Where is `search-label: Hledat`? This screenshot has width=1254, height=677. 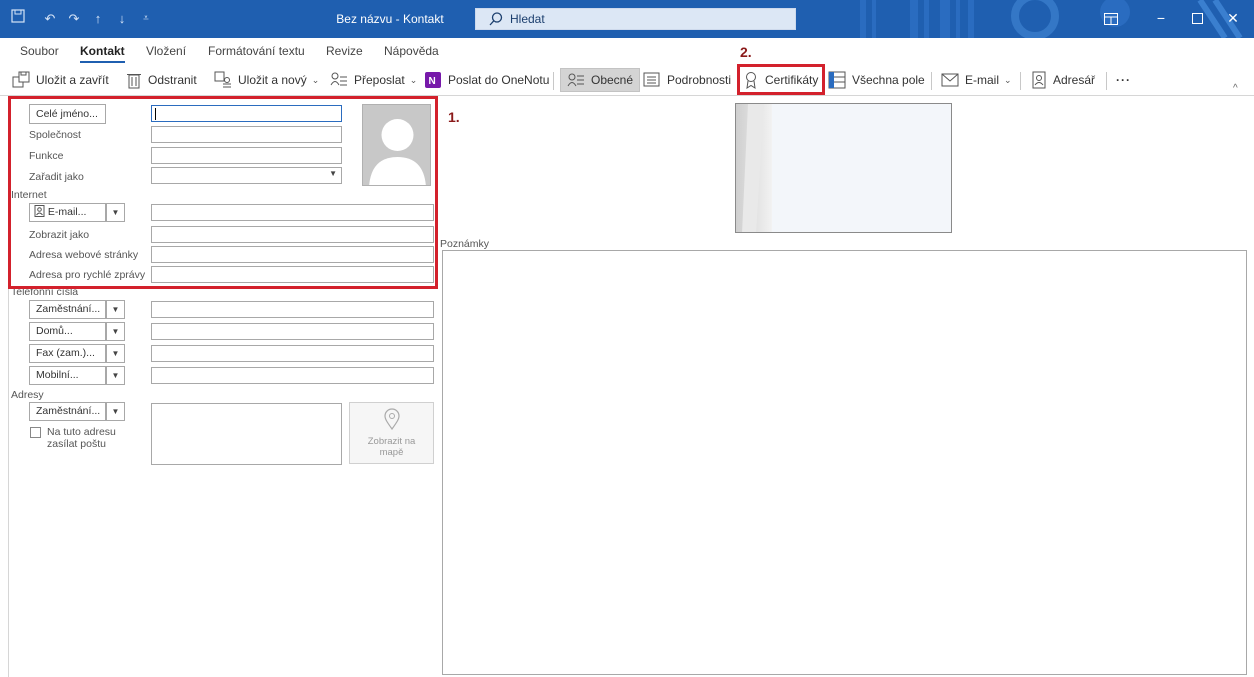
search-label: Hledat is located at coordinates (527, 19).